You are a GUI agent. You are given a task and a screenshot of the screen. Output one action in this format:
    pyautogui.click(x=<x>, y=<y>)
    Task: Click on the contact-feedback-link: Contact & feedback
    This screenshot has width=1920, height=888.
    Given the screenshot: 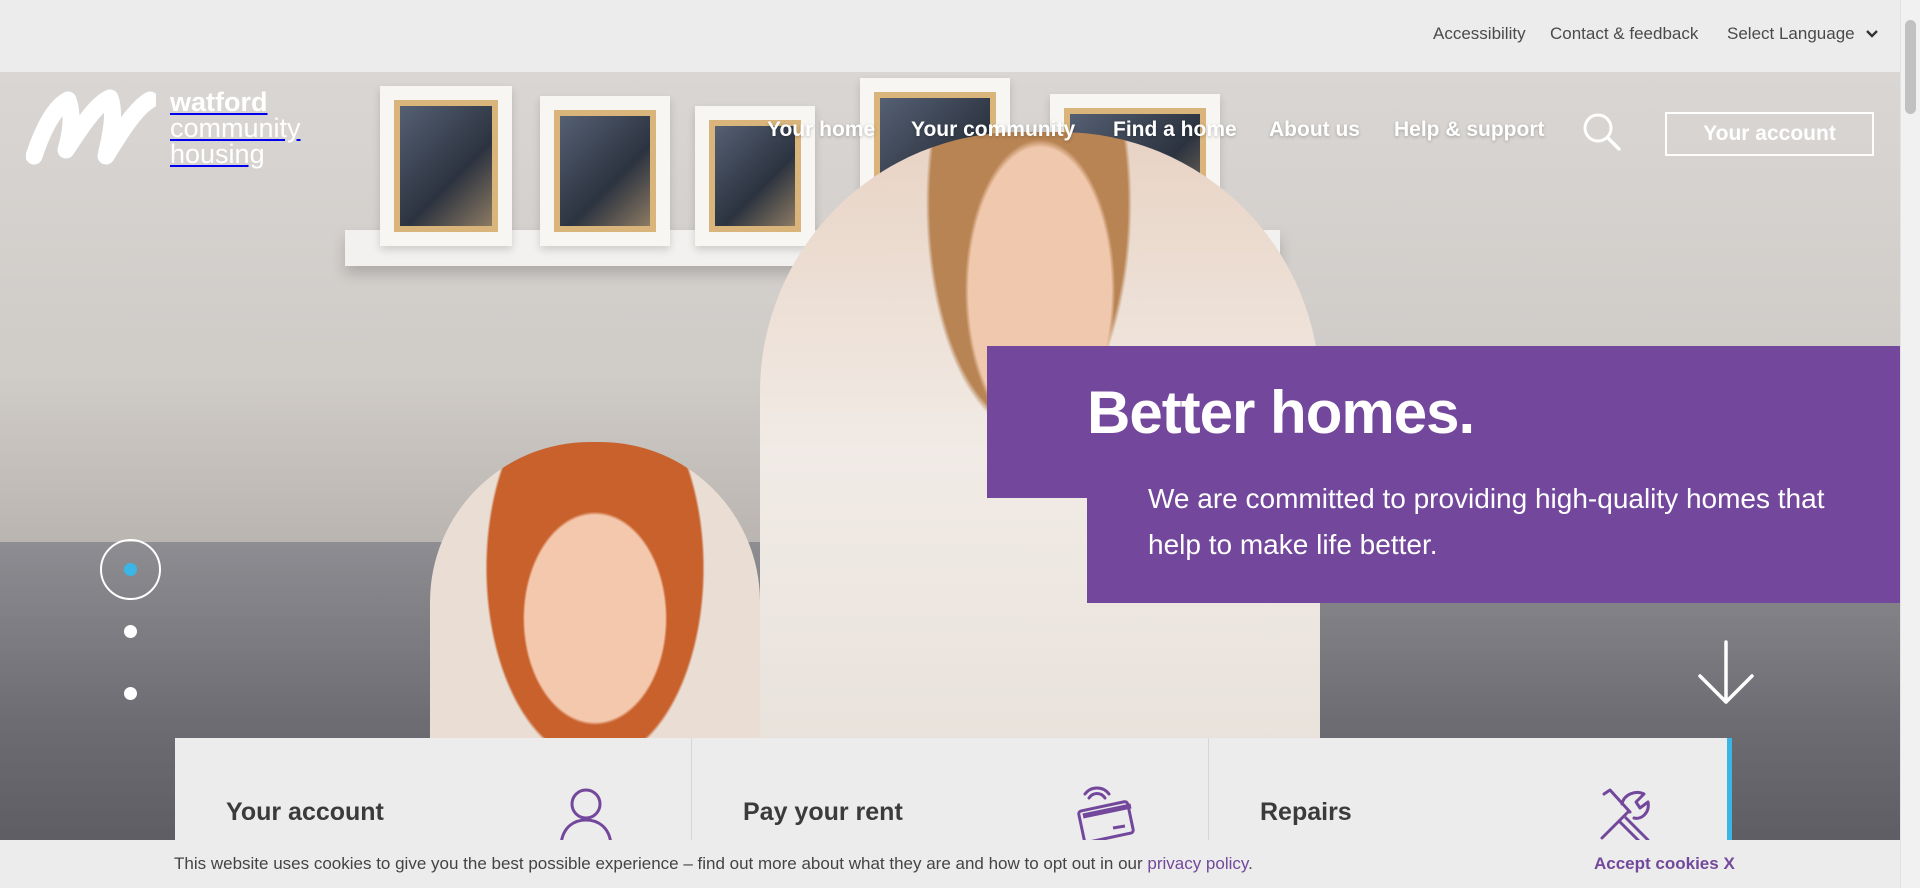 What is the action you would take?
    pyautogui.click(x=1624, y=34)
    